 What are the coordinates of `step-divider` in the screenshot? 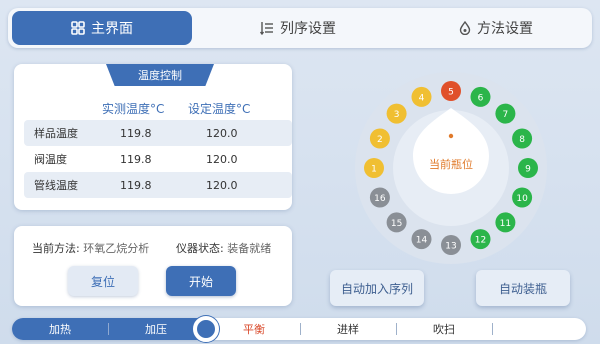 It's located at (492, 329).